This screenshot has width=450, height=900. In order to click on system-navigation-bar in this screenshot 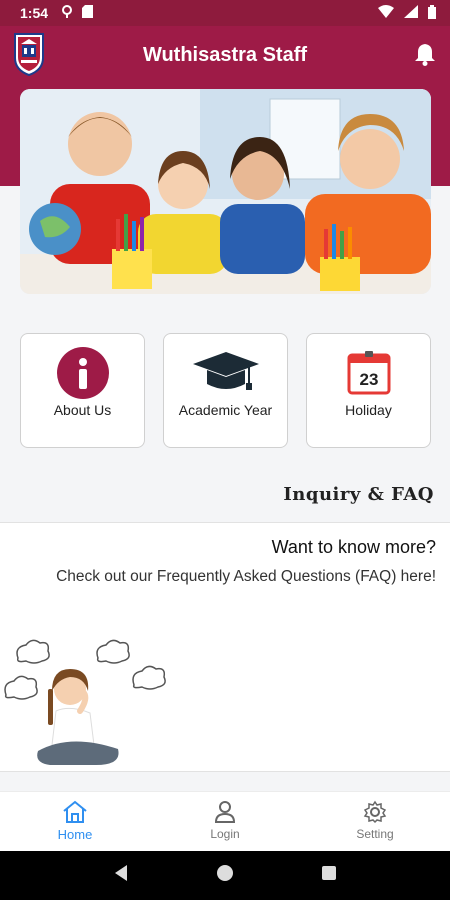, I will do `click(225, 875)`.